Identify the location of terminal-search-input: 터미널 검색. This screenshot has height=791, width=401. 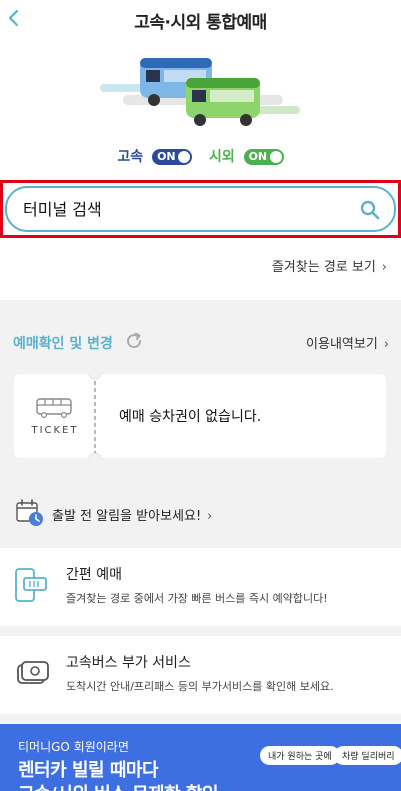
(200, 209).